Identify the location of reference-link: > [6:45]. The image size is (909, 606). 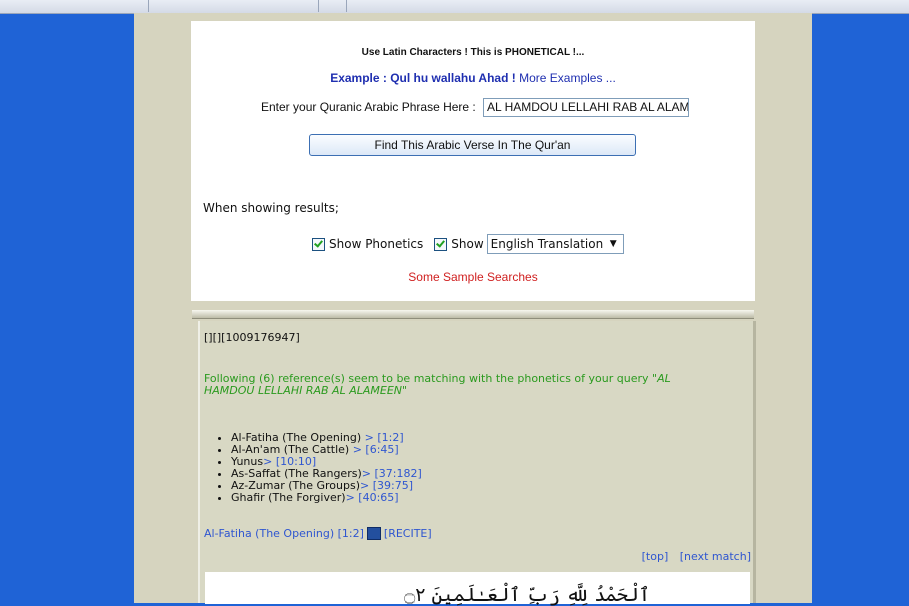
(374, 449).